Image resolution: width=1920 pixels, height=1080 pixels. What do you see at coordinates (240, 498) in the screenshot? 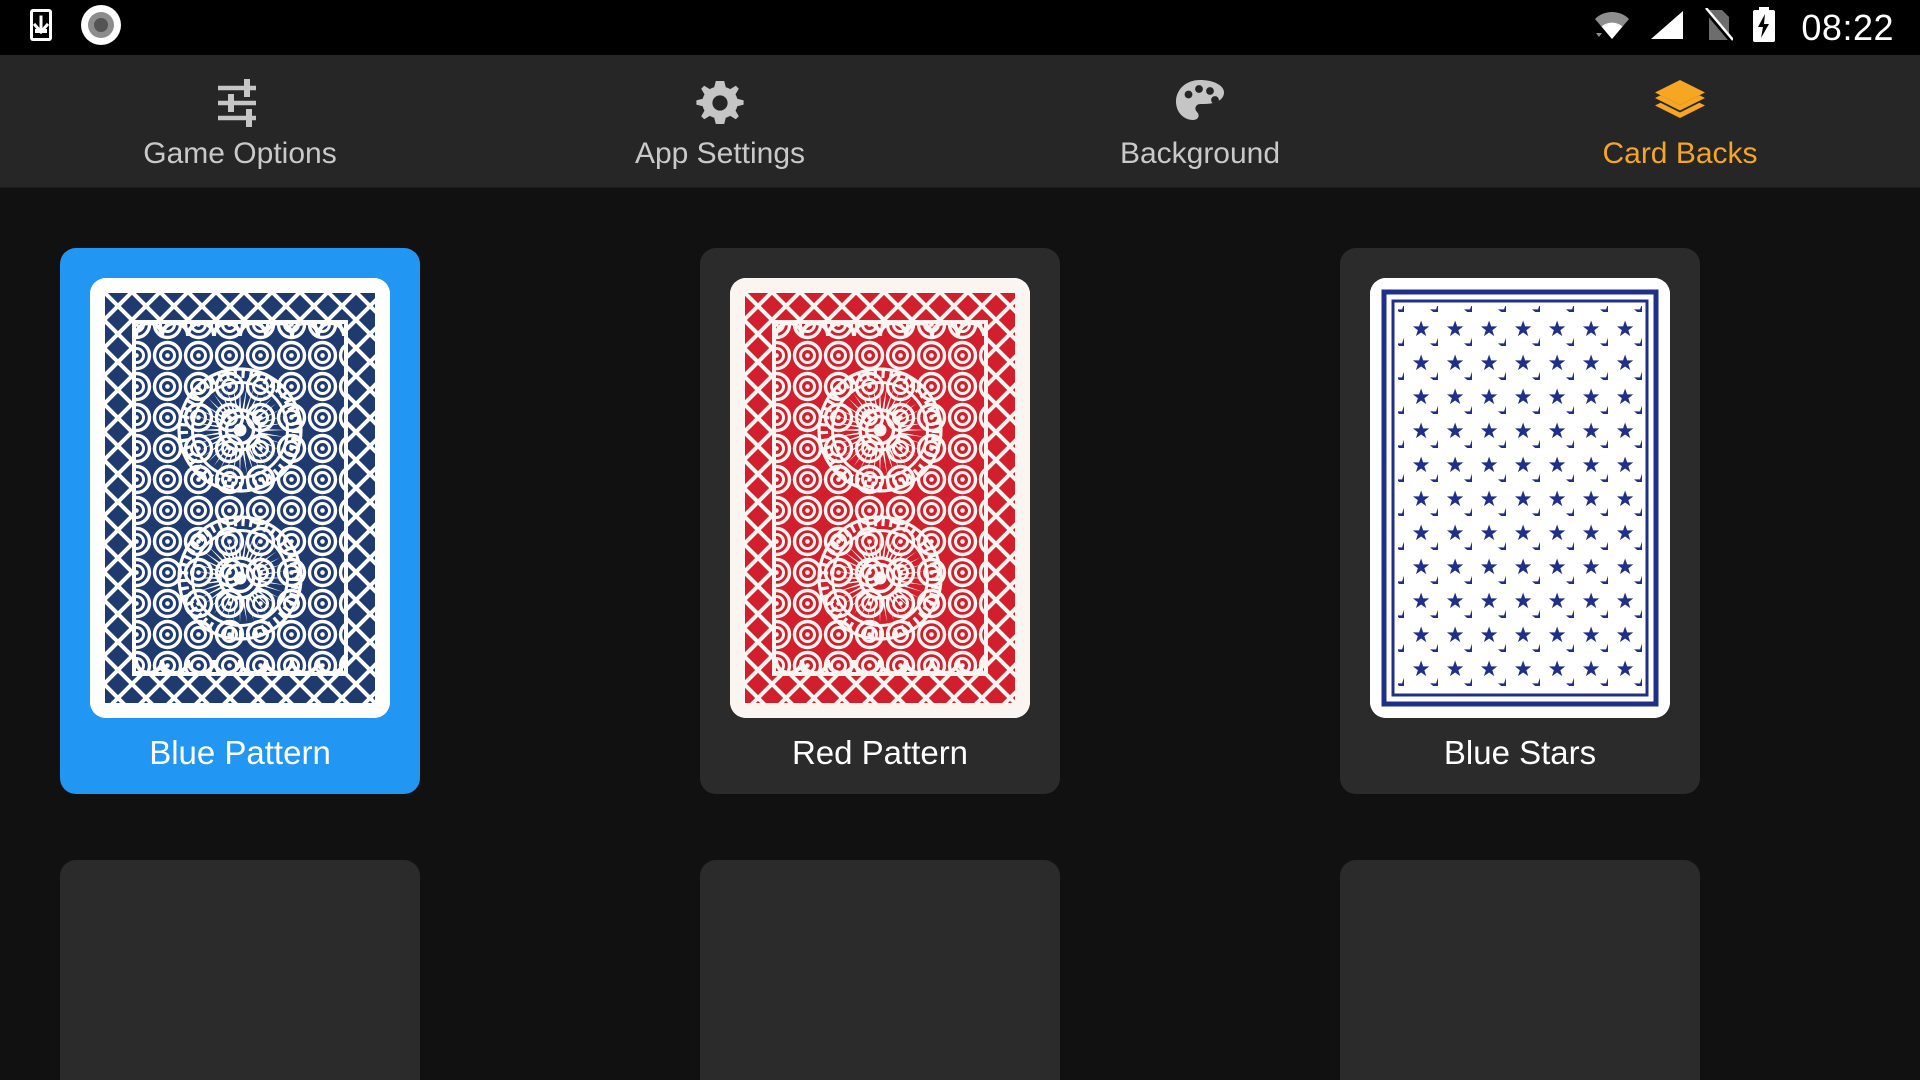
I see `card-back-preview-blue-pattern` at bounding box center [240, 498].